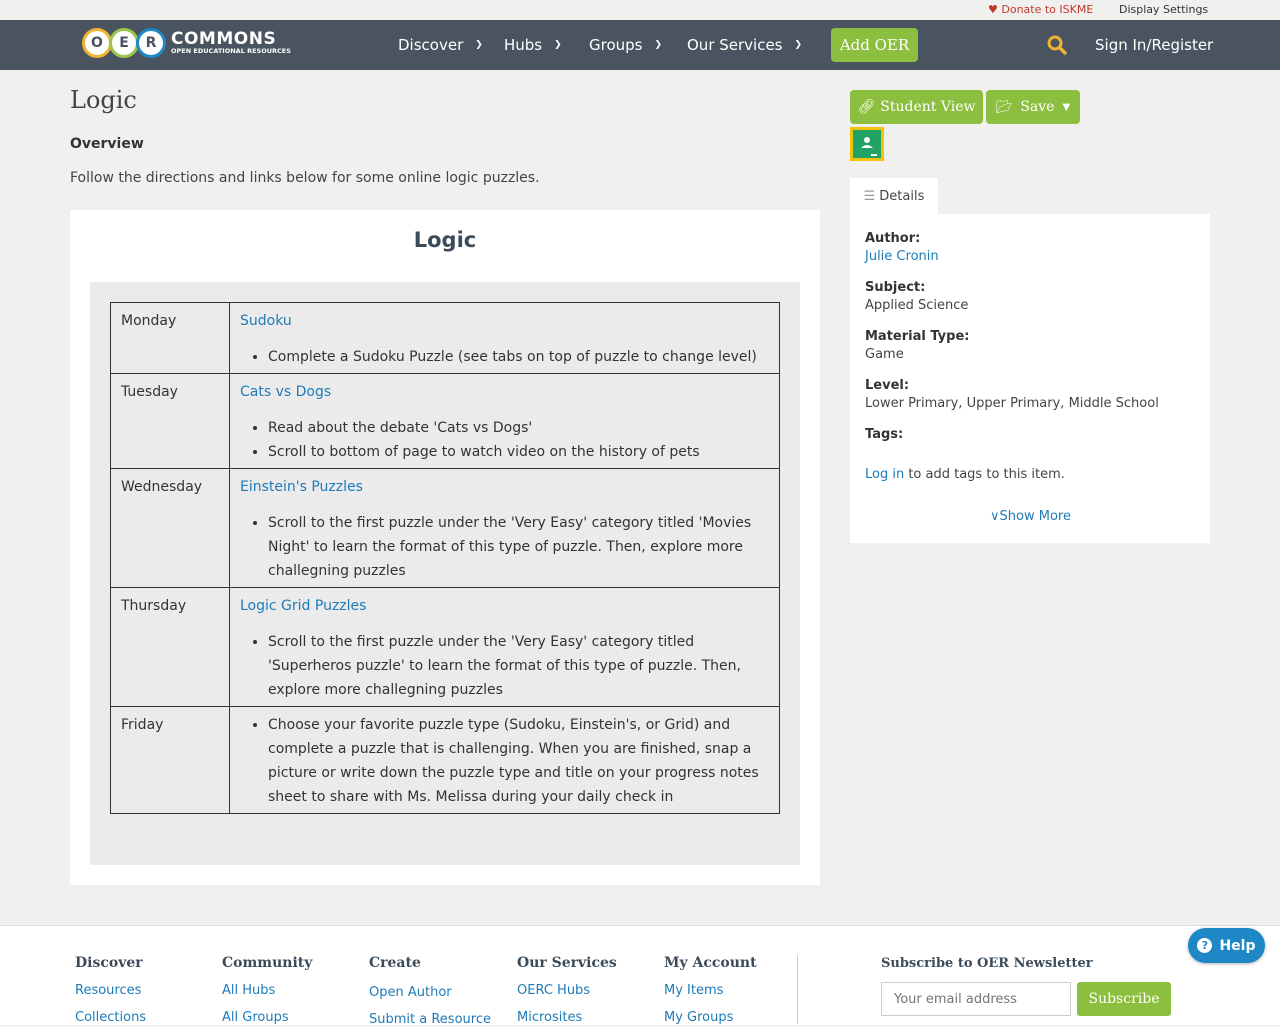 The height and width of the screenshot is (1027, 1280). What do you see at coordinates (893, 238) in the screenshot?
I see `author-label: Author:` at bounding box center [893, 238].